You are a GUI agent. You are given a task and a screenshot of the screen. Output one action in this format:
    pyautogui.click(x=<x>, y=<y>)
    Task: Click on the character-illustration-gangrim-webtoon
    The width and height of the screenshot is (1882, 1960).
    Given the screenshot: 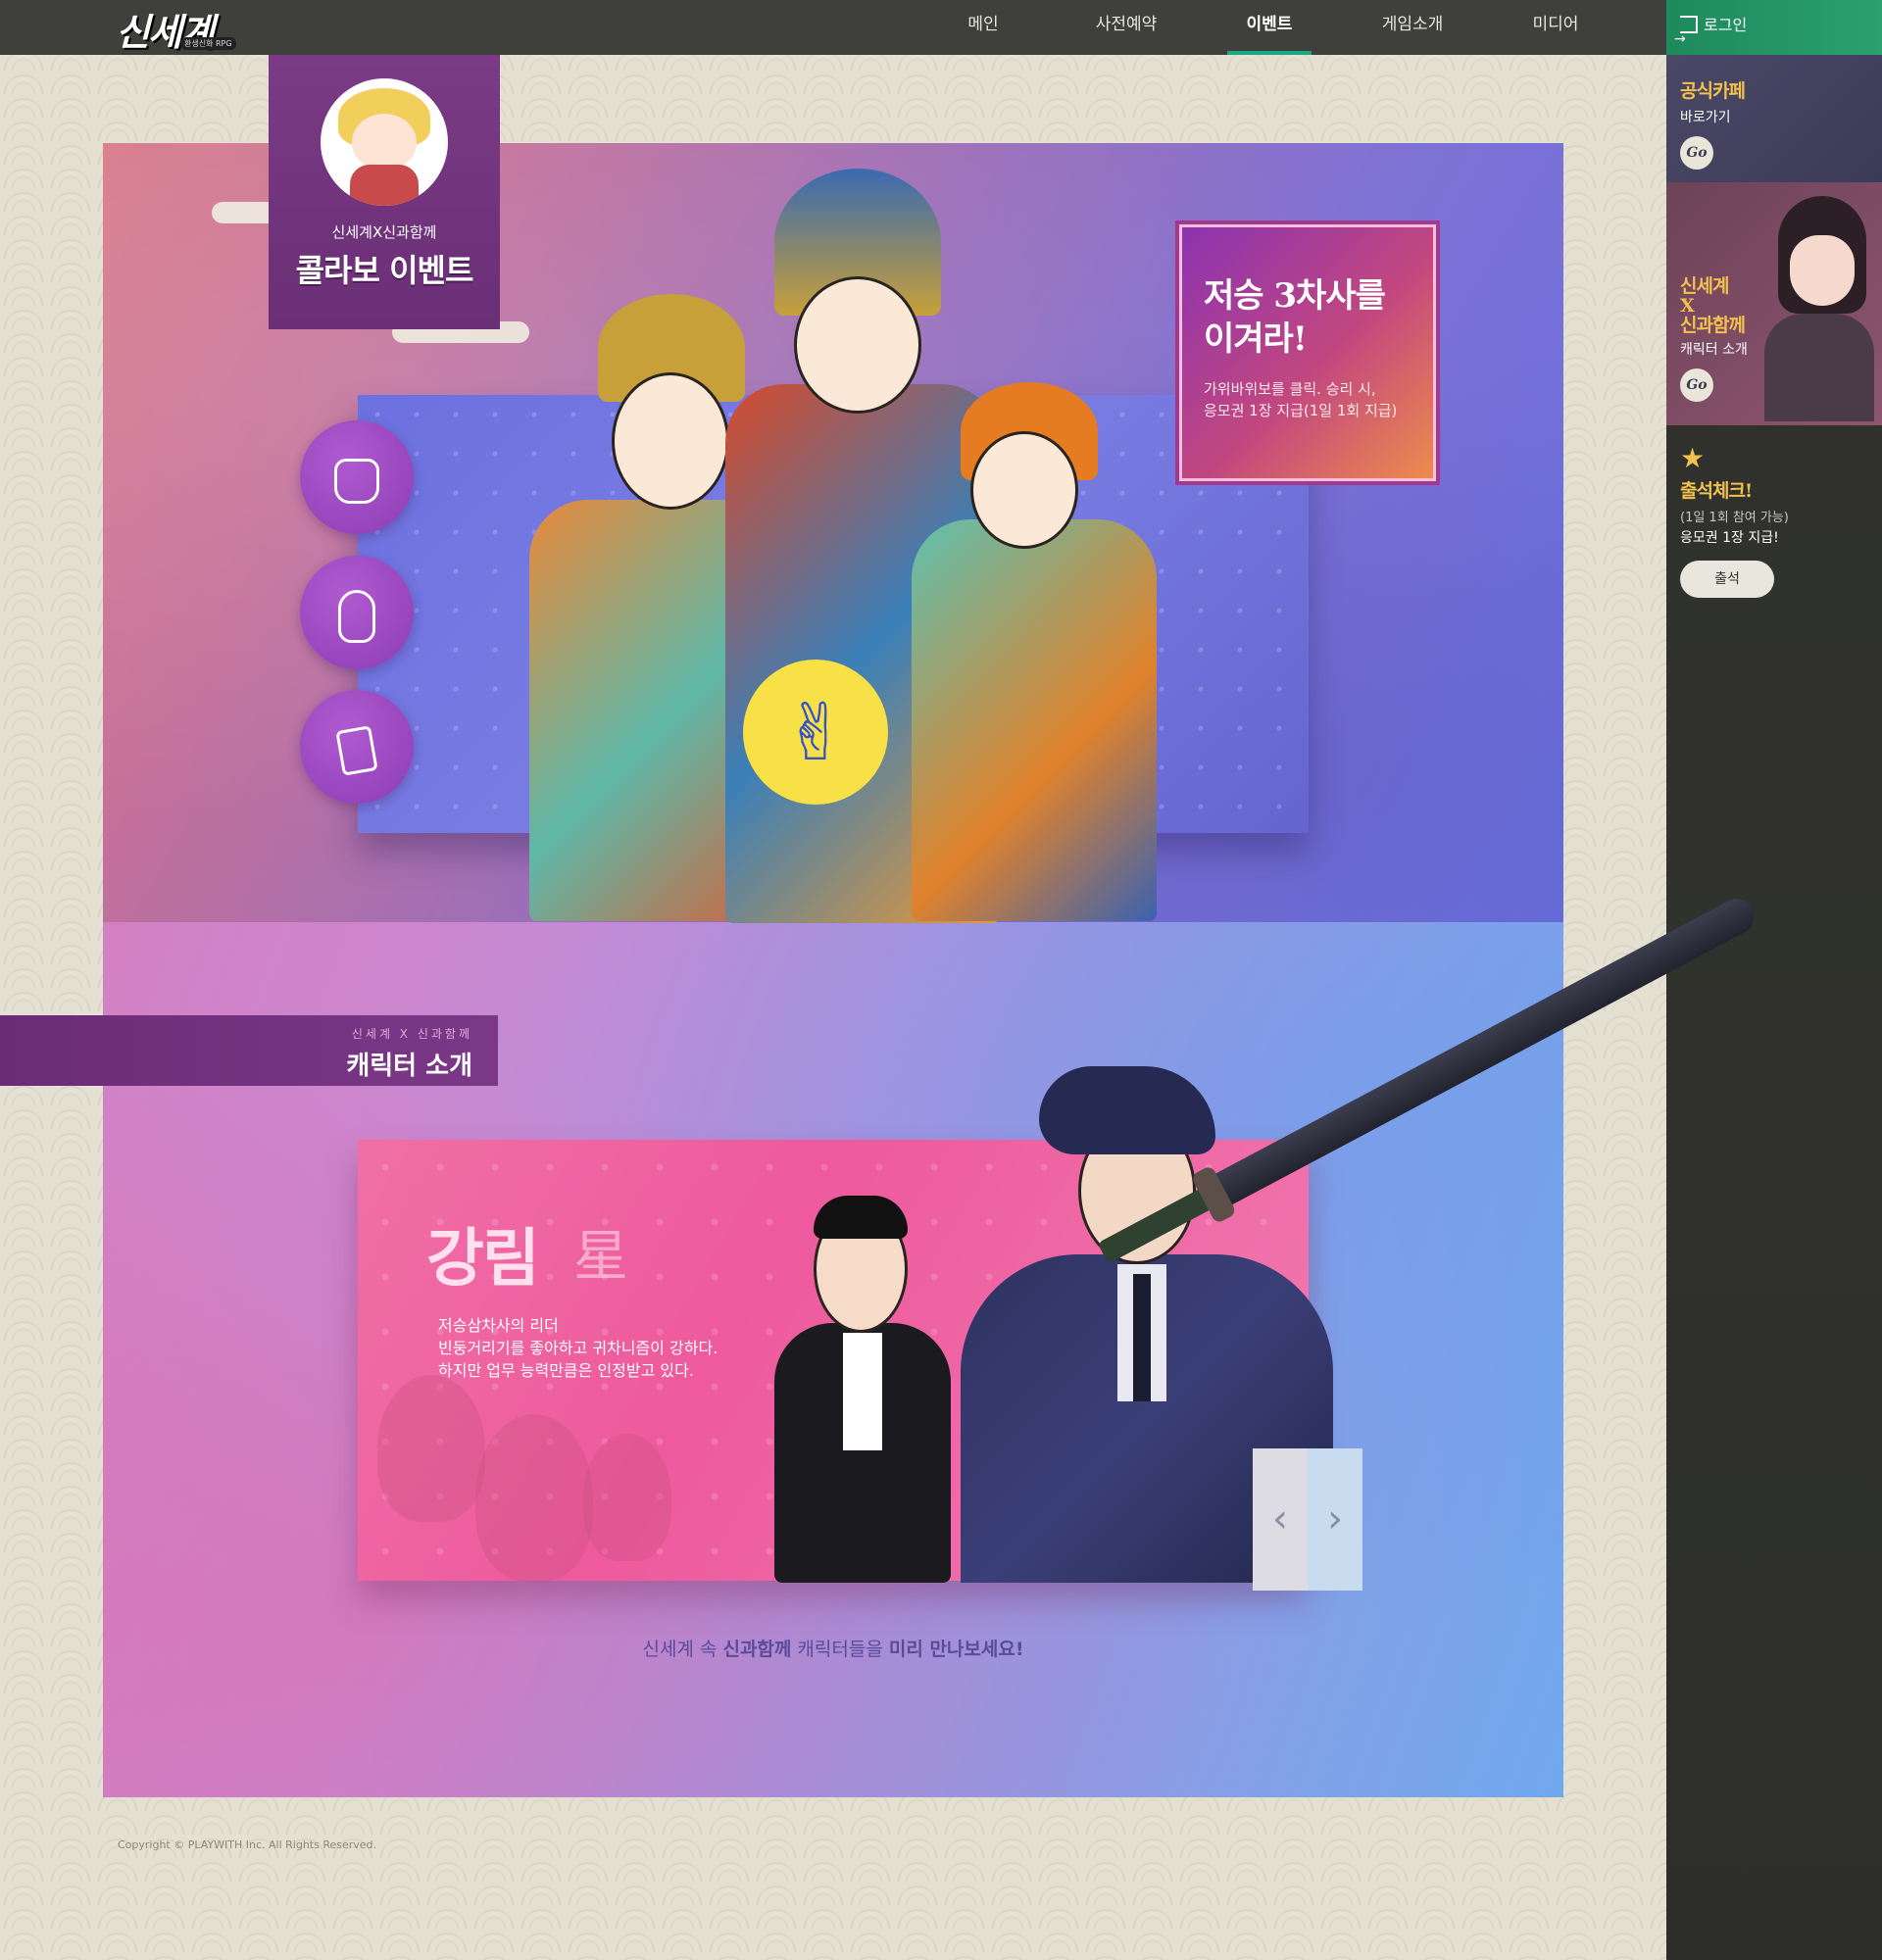 What is the action you would take?
    pyautogui.click(x=863, y=1379)
    